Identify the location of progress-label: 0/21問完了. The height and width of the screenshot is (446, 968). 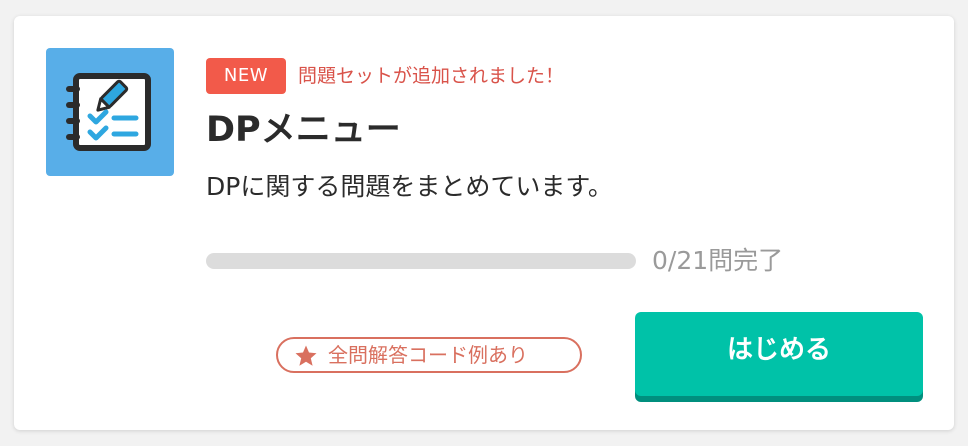
(718, 260).